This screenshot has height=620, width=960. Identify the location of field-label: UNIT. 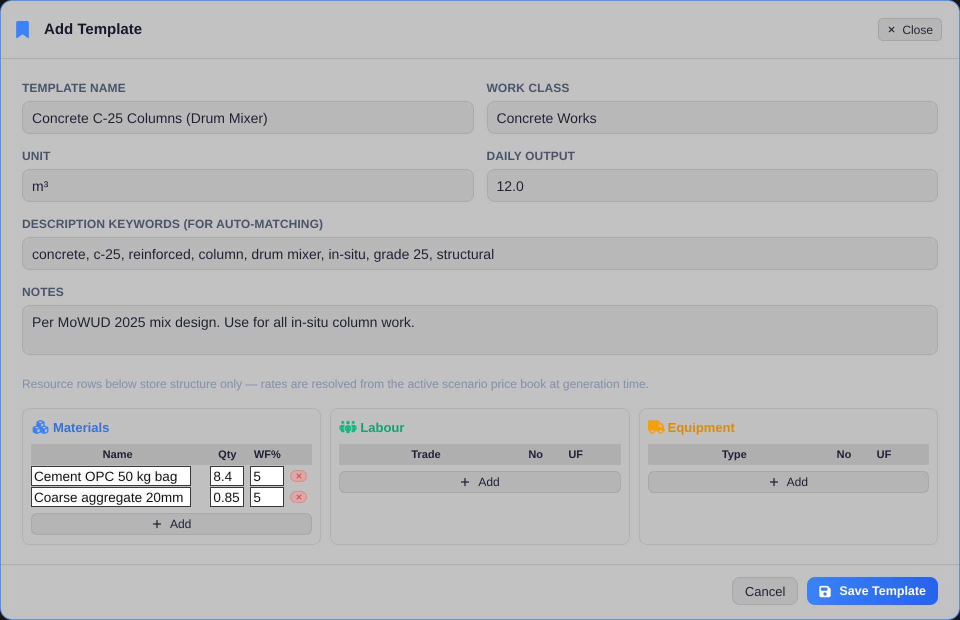
(36, 156).